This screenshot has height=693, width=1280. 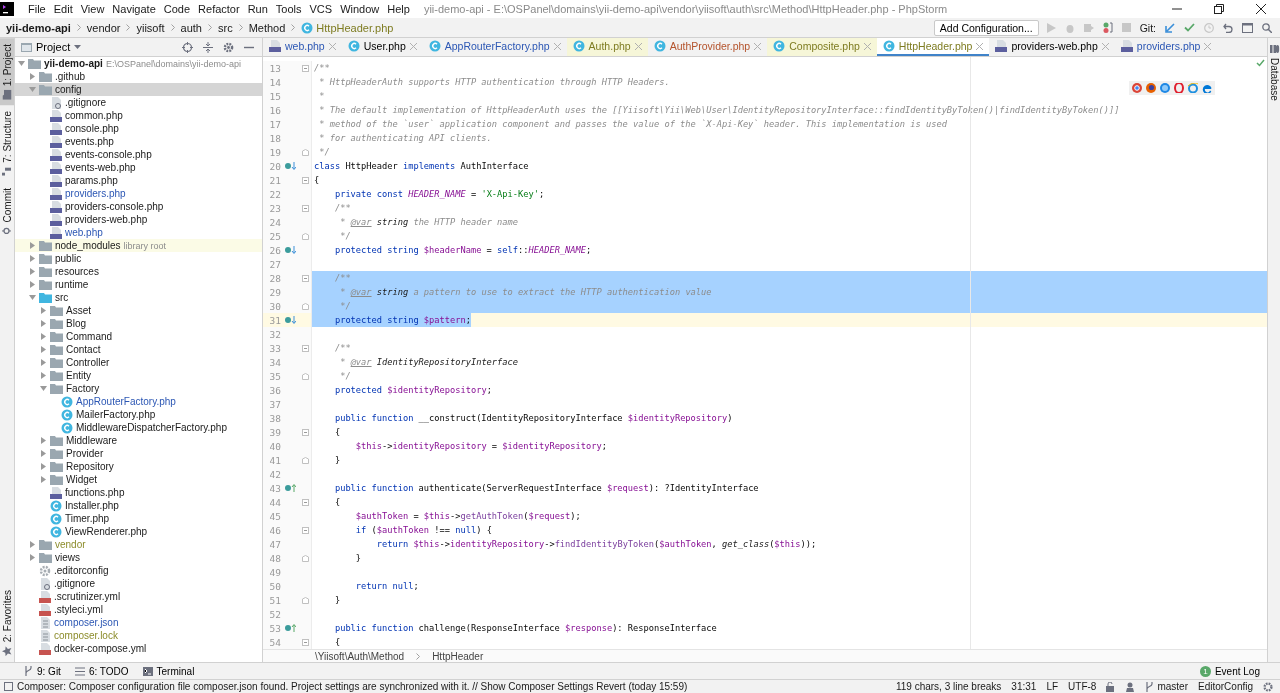 What do you see at coordinates (134, 9) in the screenshot?
I see `menu-item: Navigate` at bounding box center [134, 9].